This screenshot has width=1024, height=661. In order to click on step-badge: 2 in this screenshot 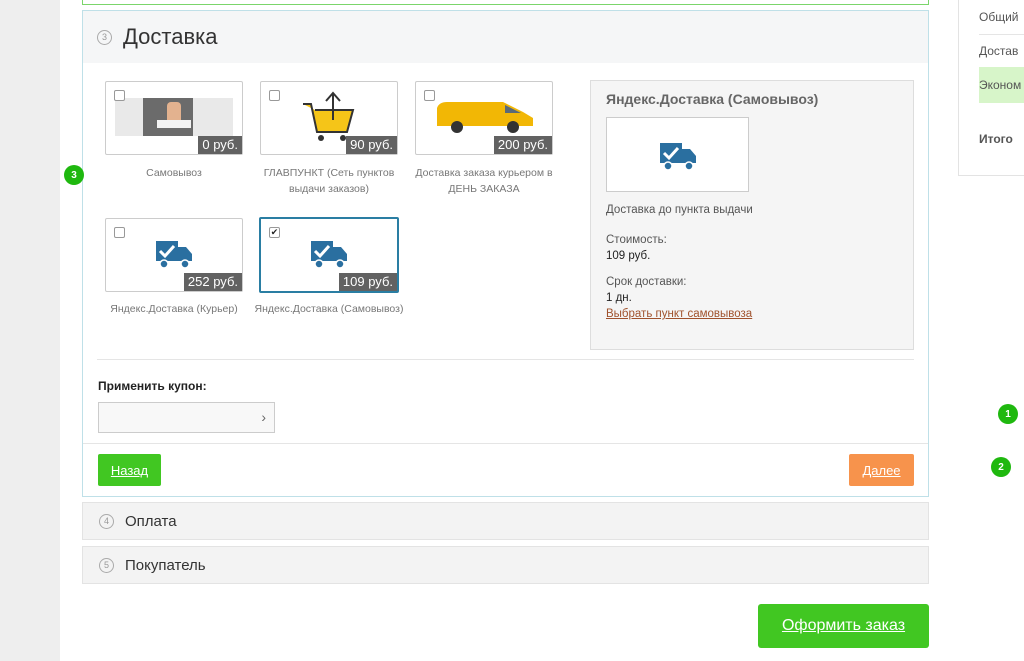, I will do `click(1001, 467)`.